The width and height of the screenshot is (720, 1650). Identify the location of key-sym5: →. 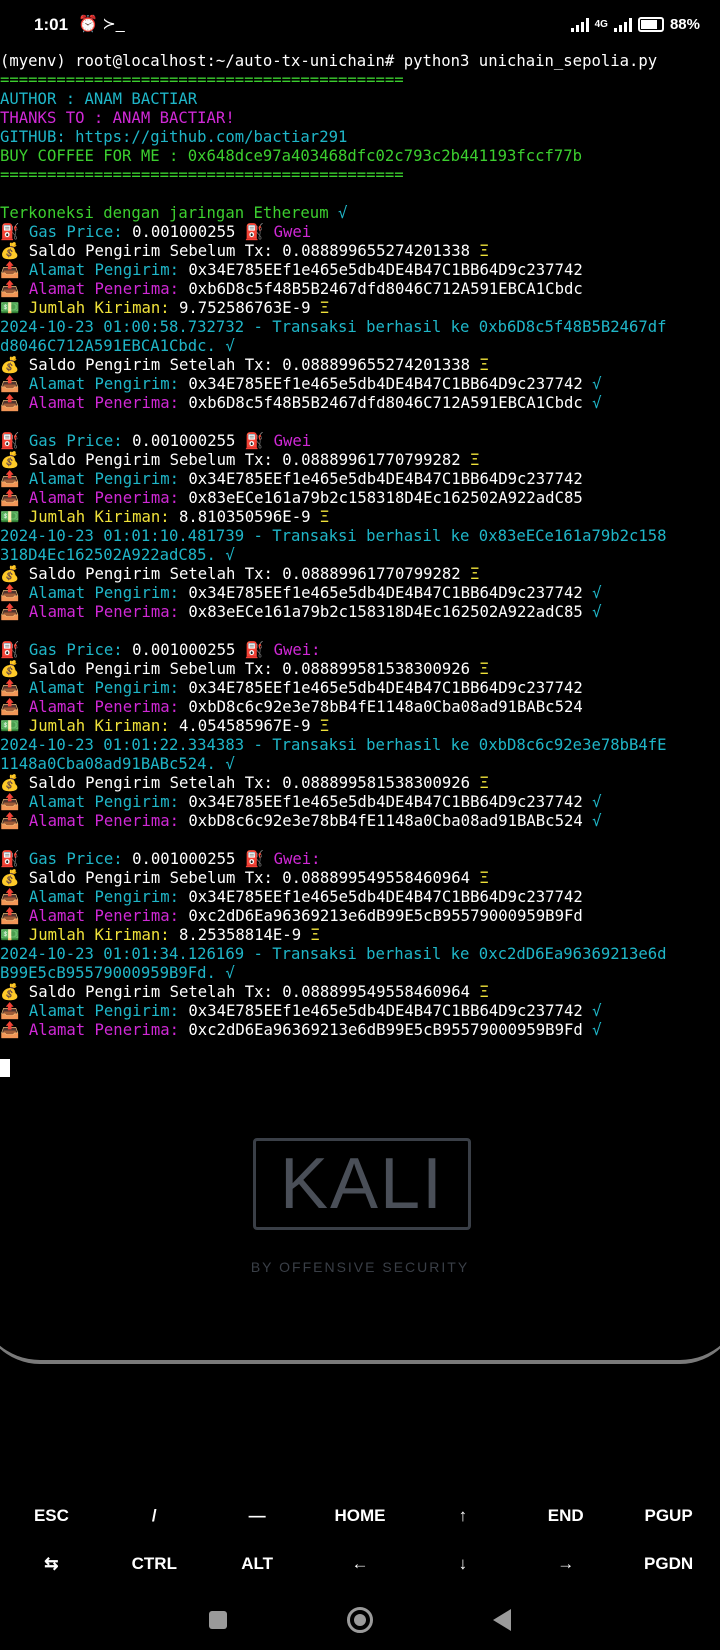
(565, 1564).